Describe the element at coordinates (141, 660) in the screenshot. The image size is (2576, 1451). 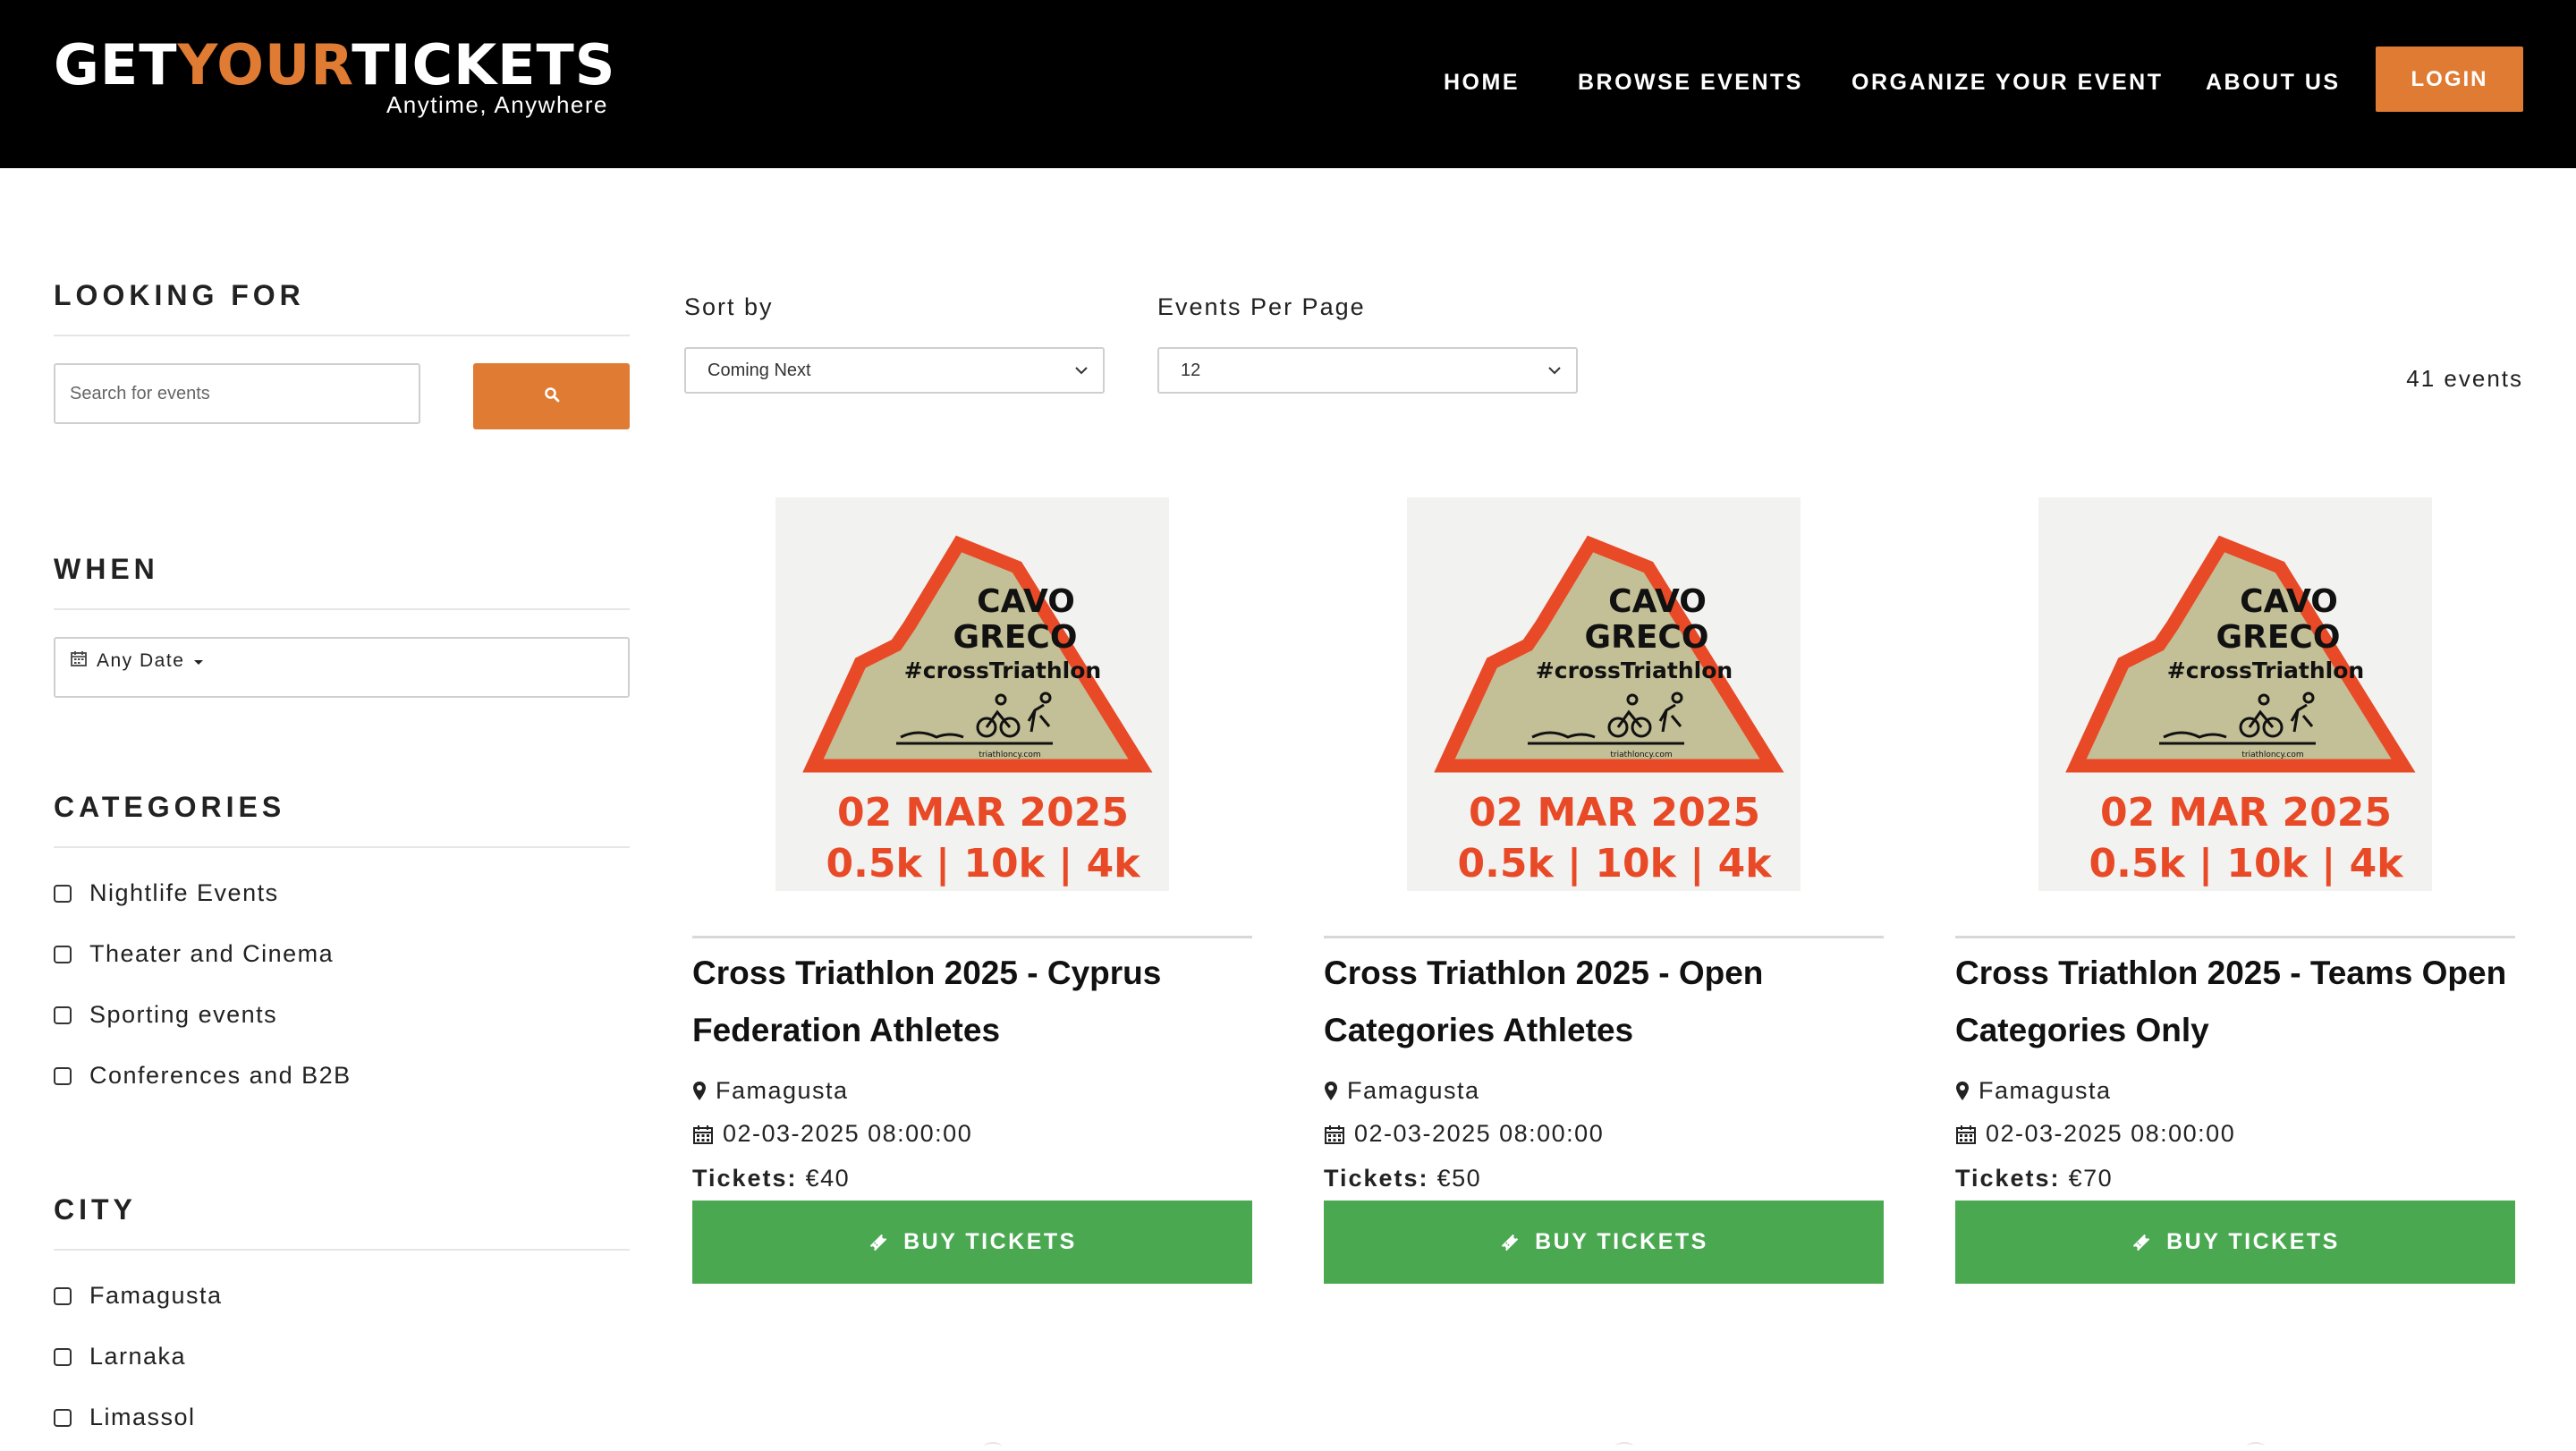
I see `date-filter-label: Any Date` at that location.